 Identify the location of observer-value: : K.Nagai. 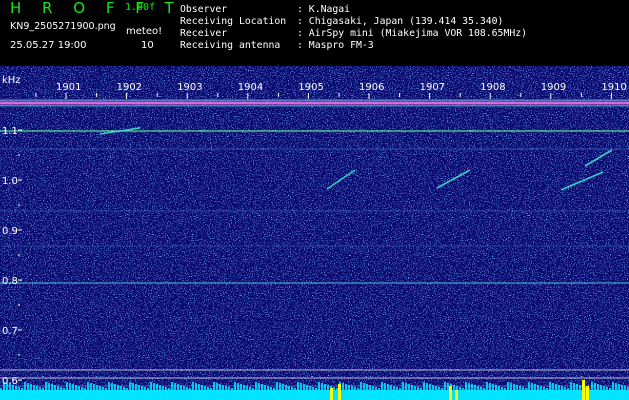
(324, 9).